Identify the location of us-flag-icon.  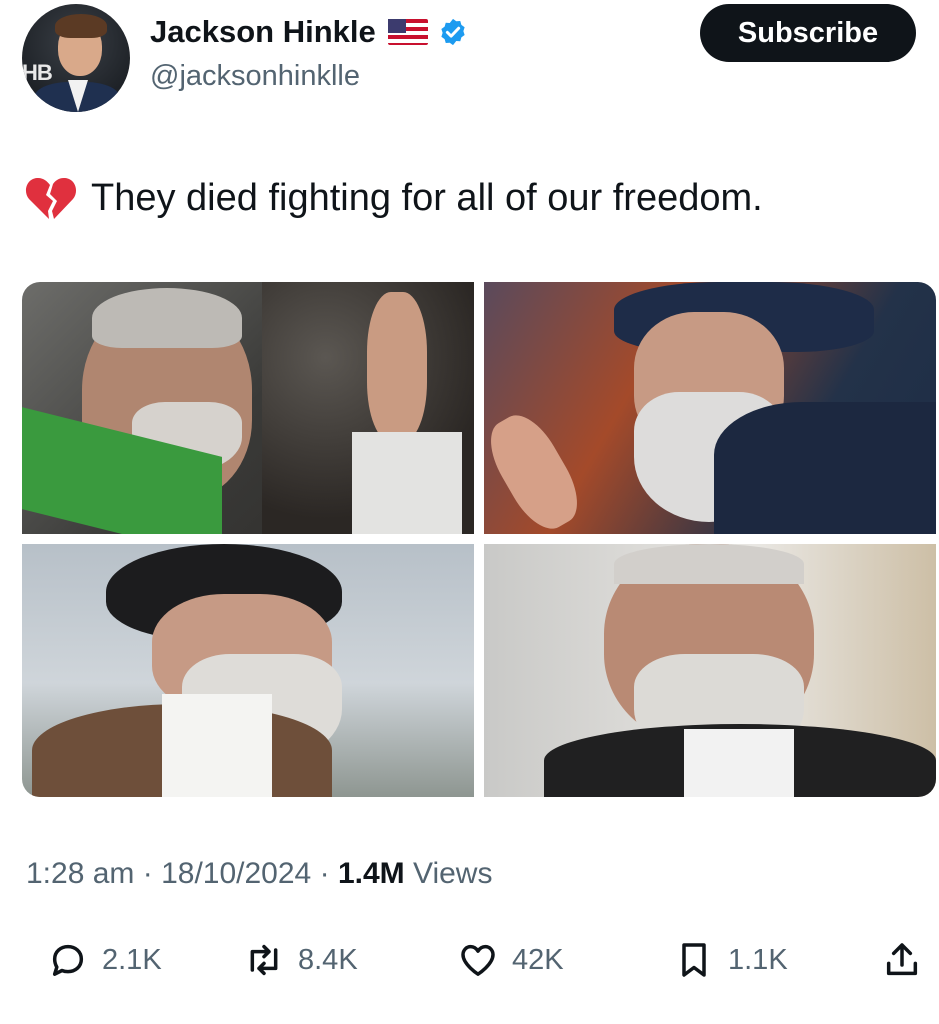
(407, 32).